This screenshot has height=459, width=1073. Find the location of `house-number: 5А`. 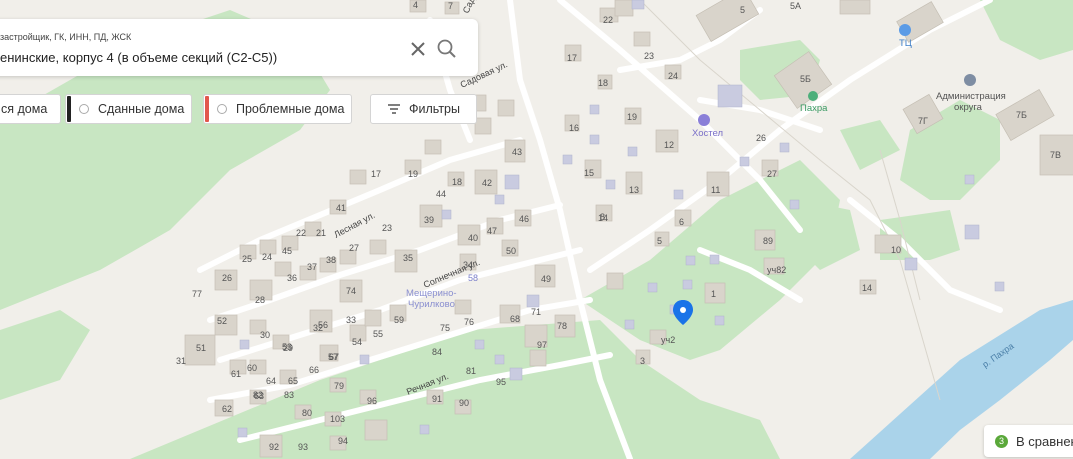

house-number: 5А is located at coordinates (795, 6).